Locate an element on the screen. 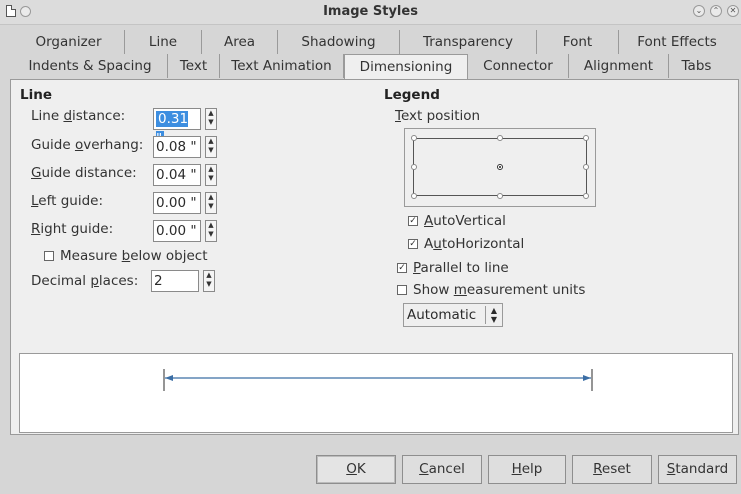  tab-connector: Connector is located at coordinates (518, 66).